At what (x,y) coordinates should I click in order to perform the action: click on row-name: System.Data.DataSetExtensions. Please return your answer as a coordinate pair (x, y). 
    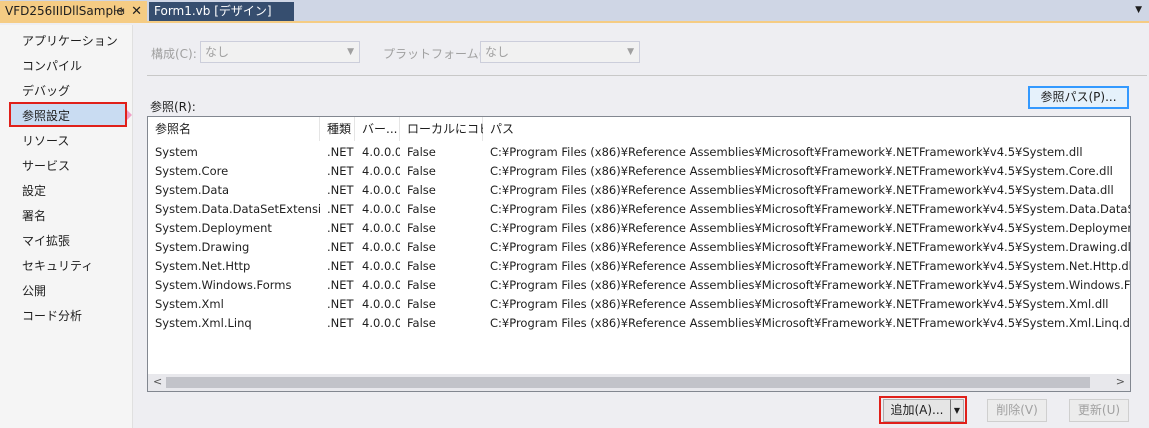
    Looking at the image, I should click on (237, 209).